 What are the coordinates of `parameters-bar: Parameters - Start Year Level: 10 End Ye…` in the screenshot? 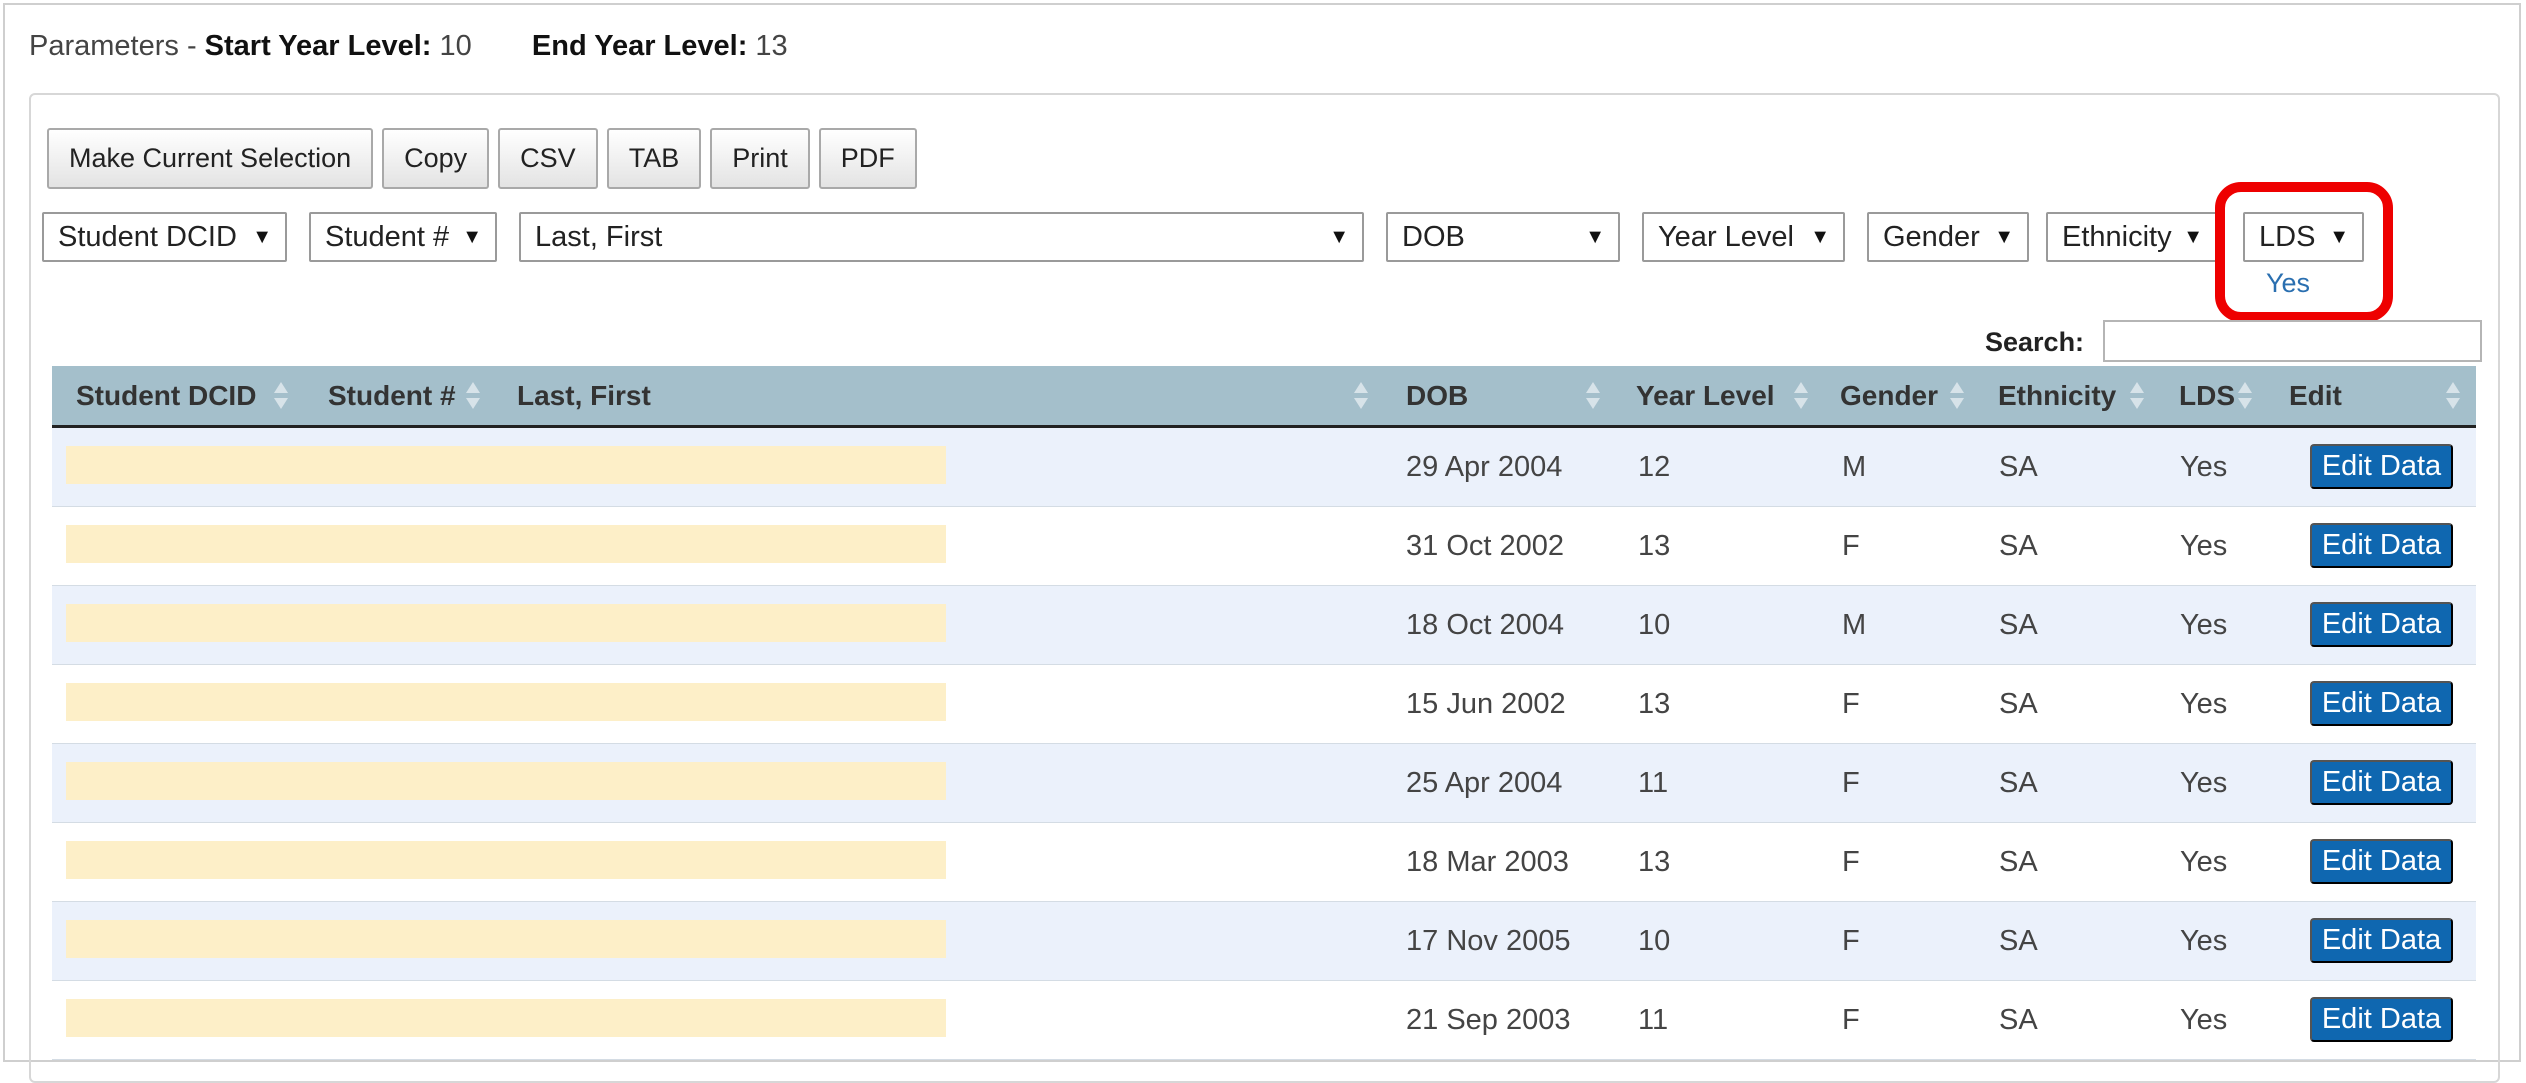 It's located at (408, 46).